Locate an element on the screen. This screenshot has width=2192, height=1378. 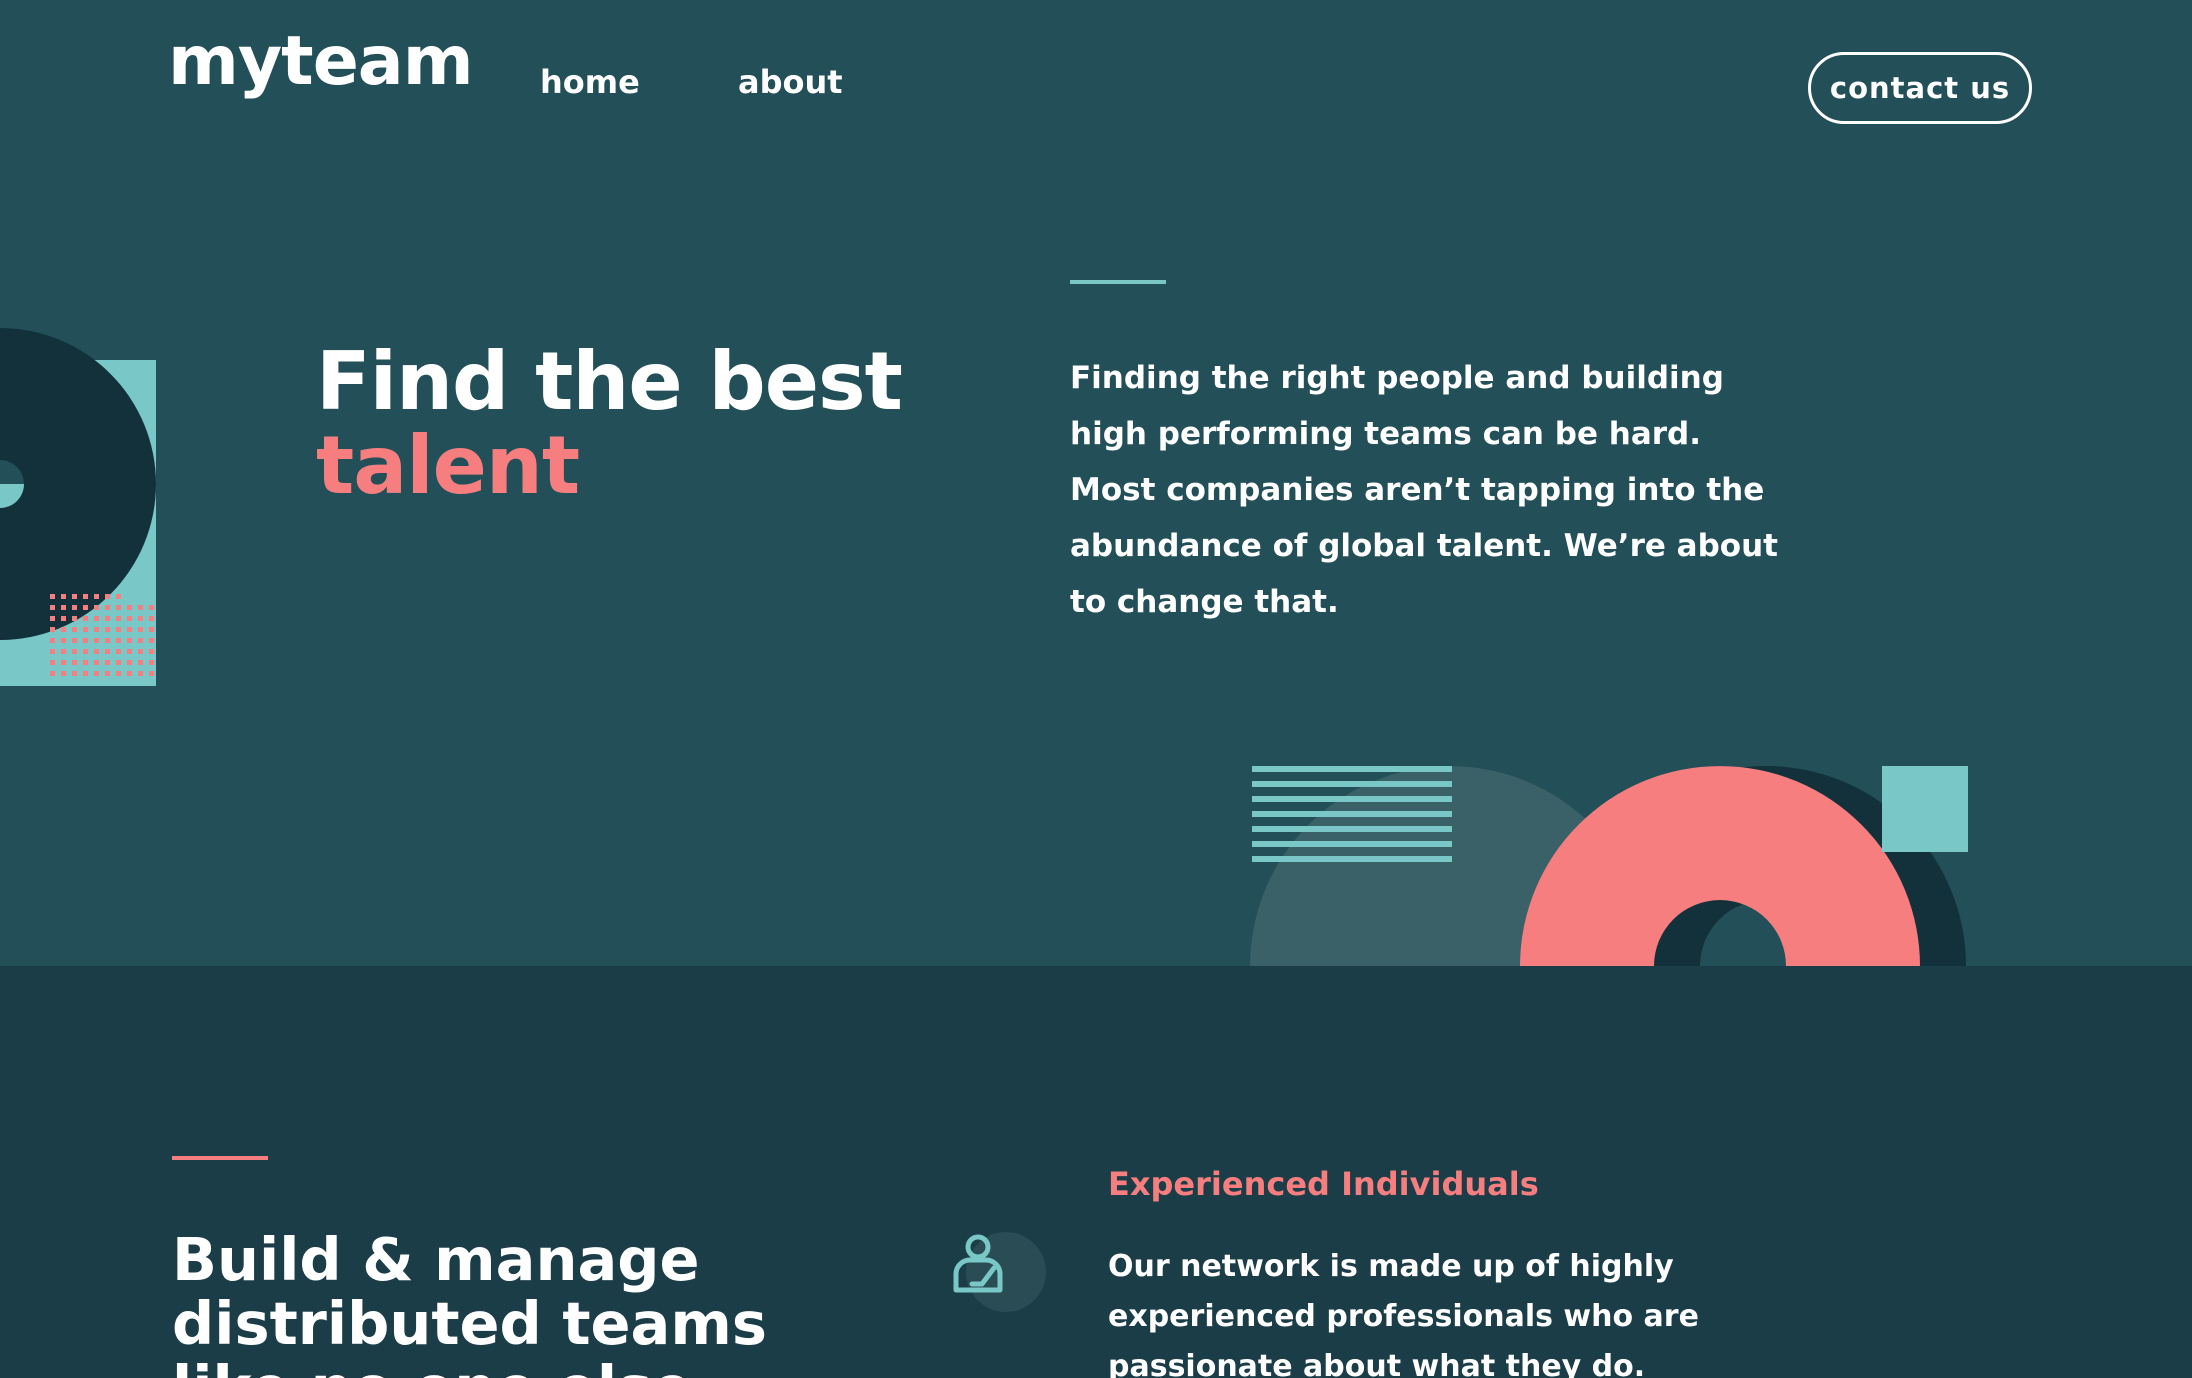
hero-accent-line is located at coordinates (1118, 282).